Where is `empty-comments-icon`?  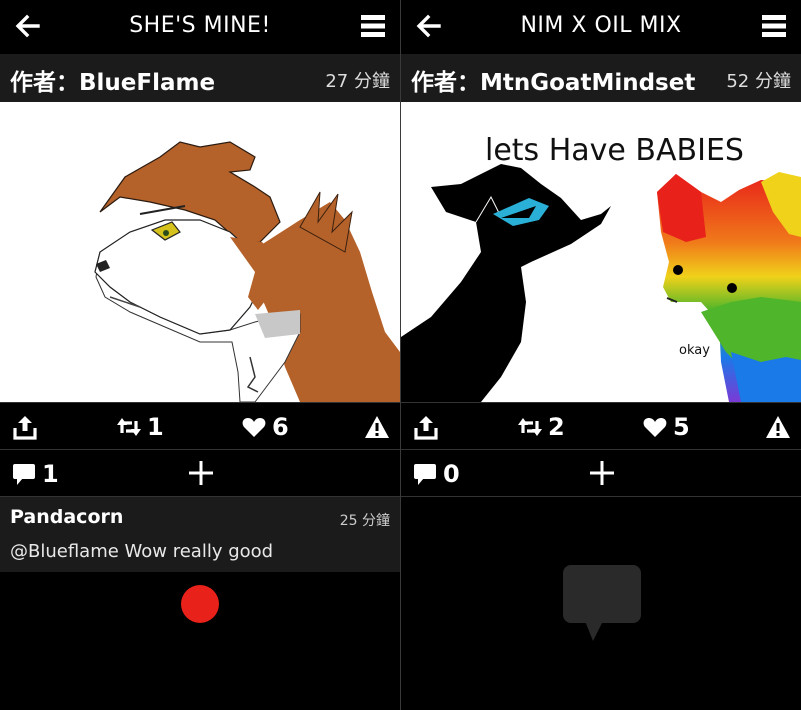
empty-comments-icon is located at coordinates (602, 603).